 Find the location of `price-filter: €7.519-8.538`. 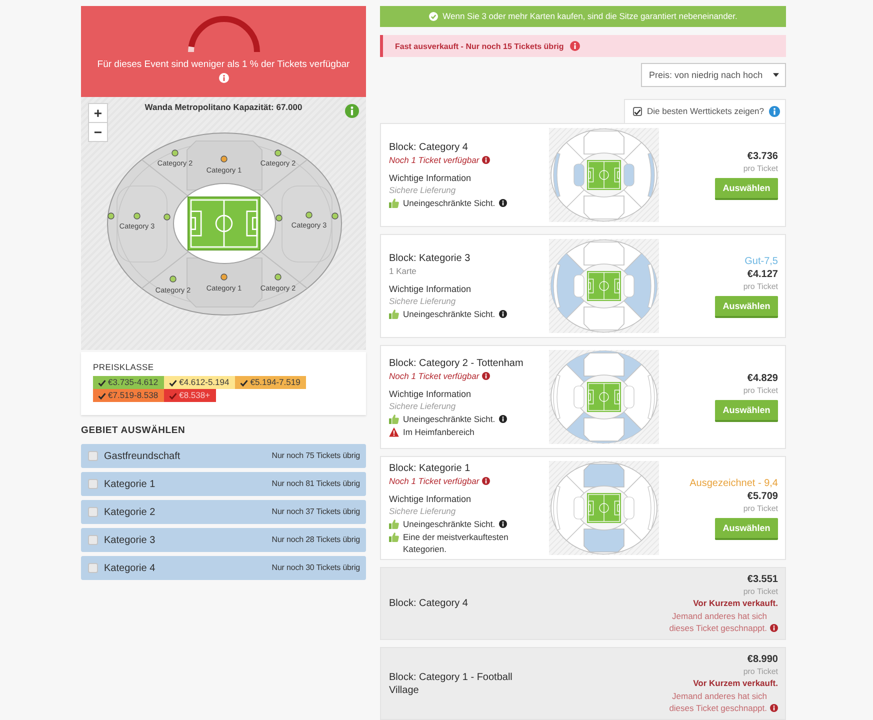

price-filter: €7.519-8.538 is located at coordinates (128, 395).